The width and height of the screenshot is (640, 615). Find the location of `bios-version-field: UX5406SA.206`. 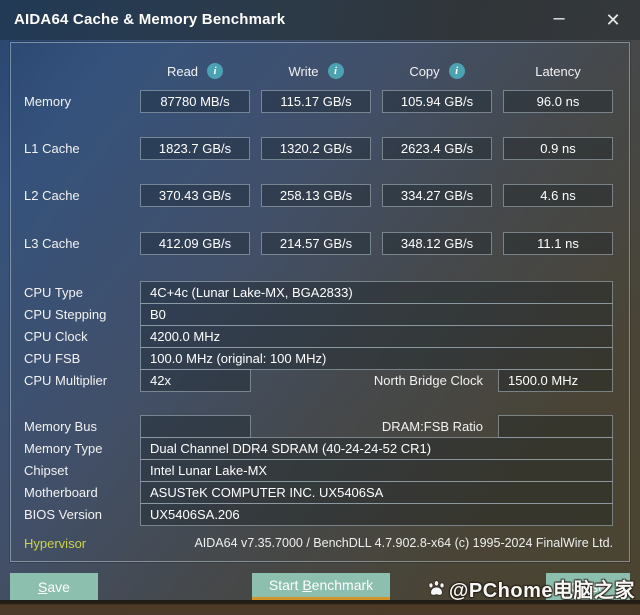

bios-version-field: UX5406SA.206 is located at coordinates (376, 514).